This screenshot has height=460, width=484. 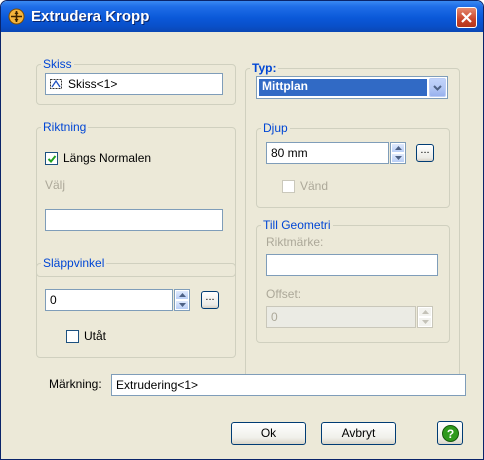 I want to click on typ-dropdown: Mittplan, so click(x=352, y=87).